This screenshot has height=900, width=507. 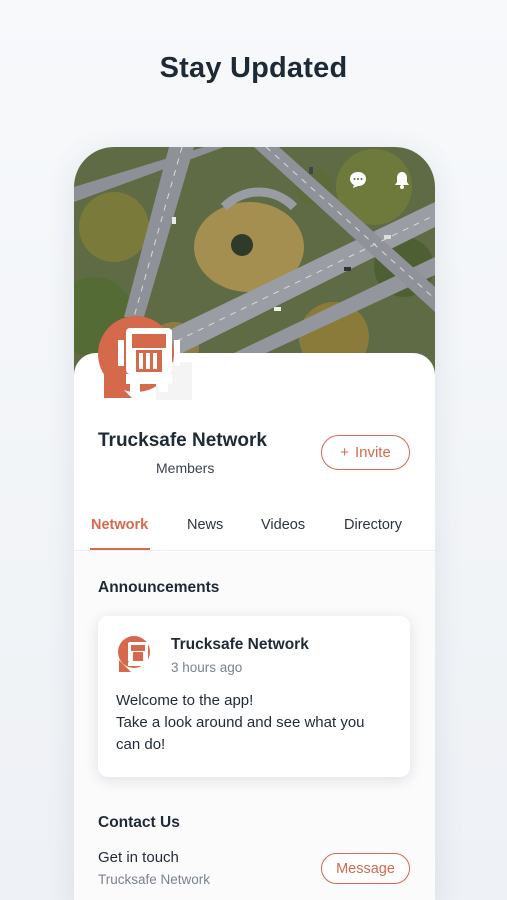 What do you see at coordinates (119, 525) in the screenshot?
I see `tab-network: Network` at bounding box center [119, 525].